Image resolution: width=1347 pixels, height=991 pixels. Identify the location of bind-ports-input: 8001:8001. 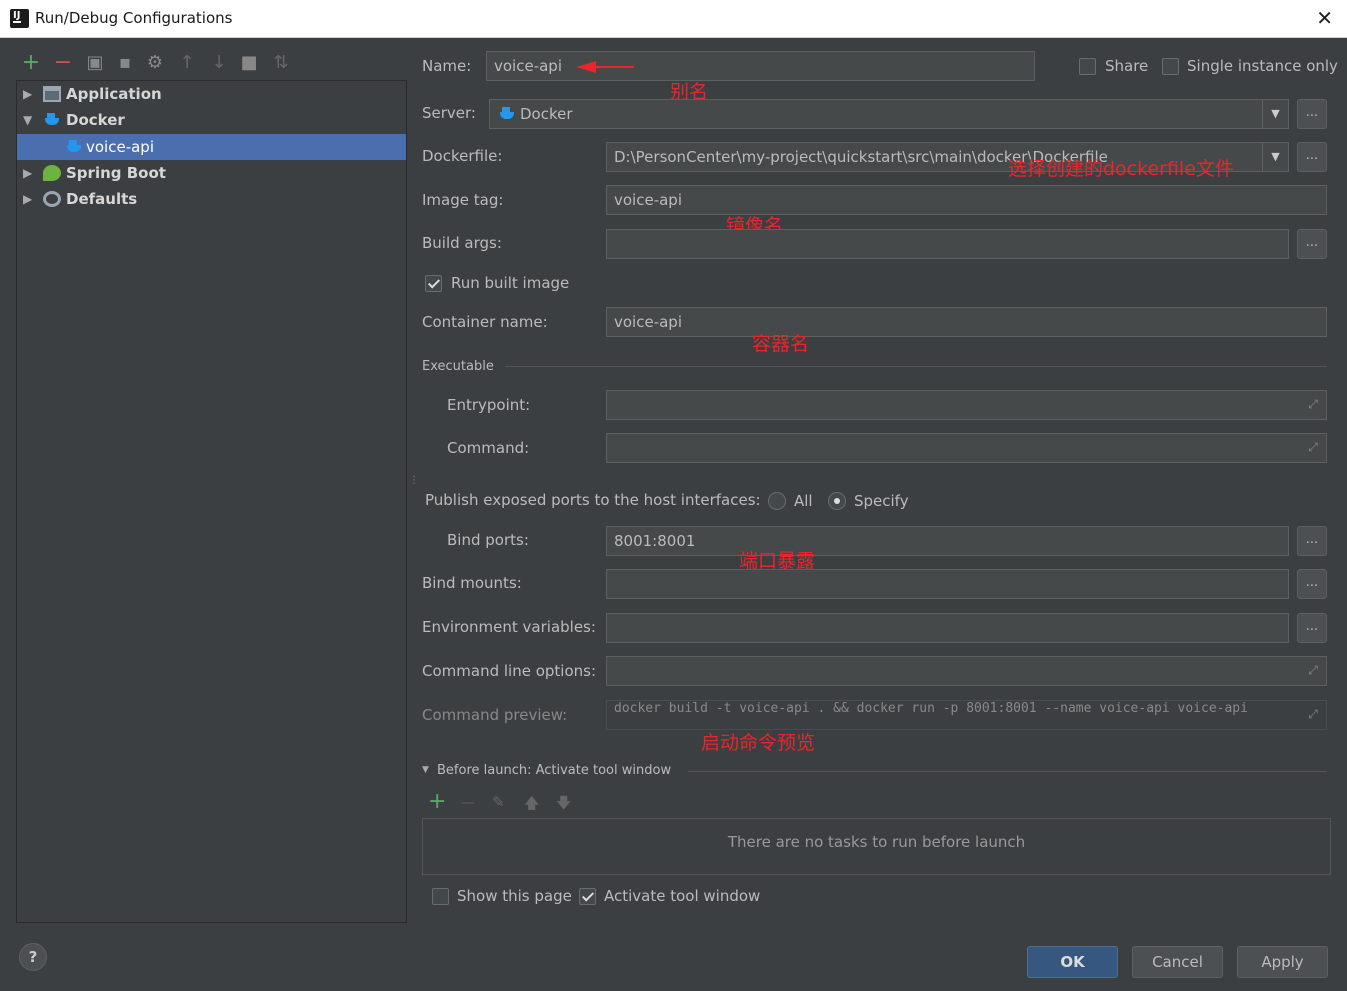
(947, 541).